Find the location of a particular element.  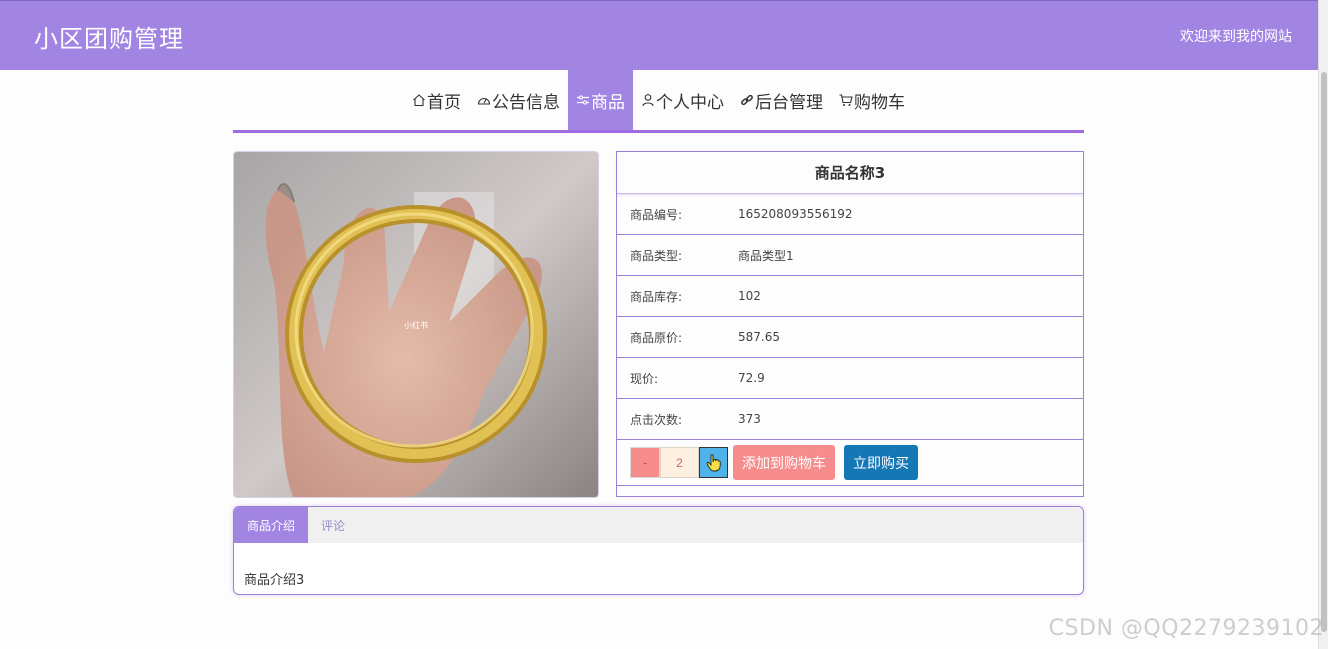

nav-item-profile: 个人中心 is located at coordinates (682, 100).